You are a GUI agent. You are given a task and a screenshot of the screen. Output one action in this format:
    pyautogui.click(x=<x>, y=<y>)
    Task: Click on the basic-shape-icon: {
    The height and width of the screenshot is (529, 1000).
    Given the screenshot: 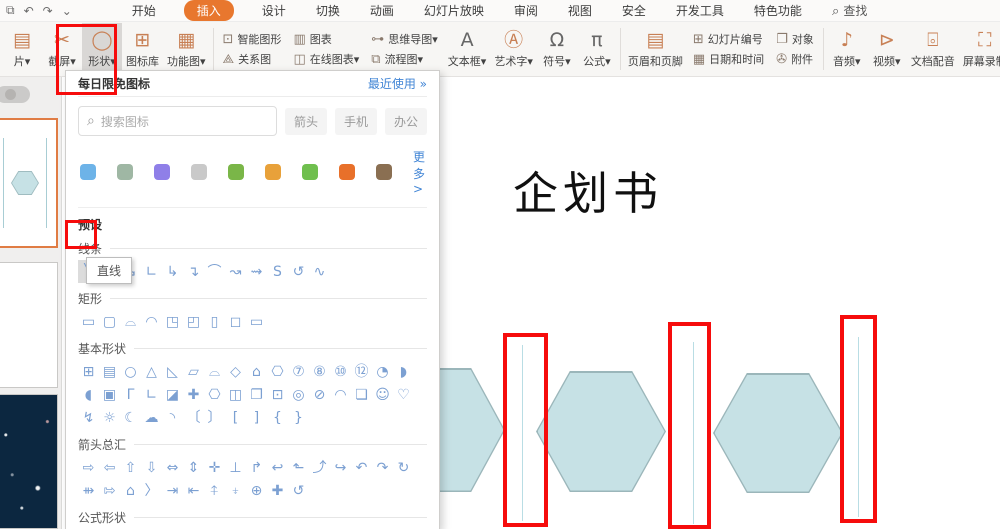 What is the action you would take?
    pyautogui.click(x=277, y=417)
    